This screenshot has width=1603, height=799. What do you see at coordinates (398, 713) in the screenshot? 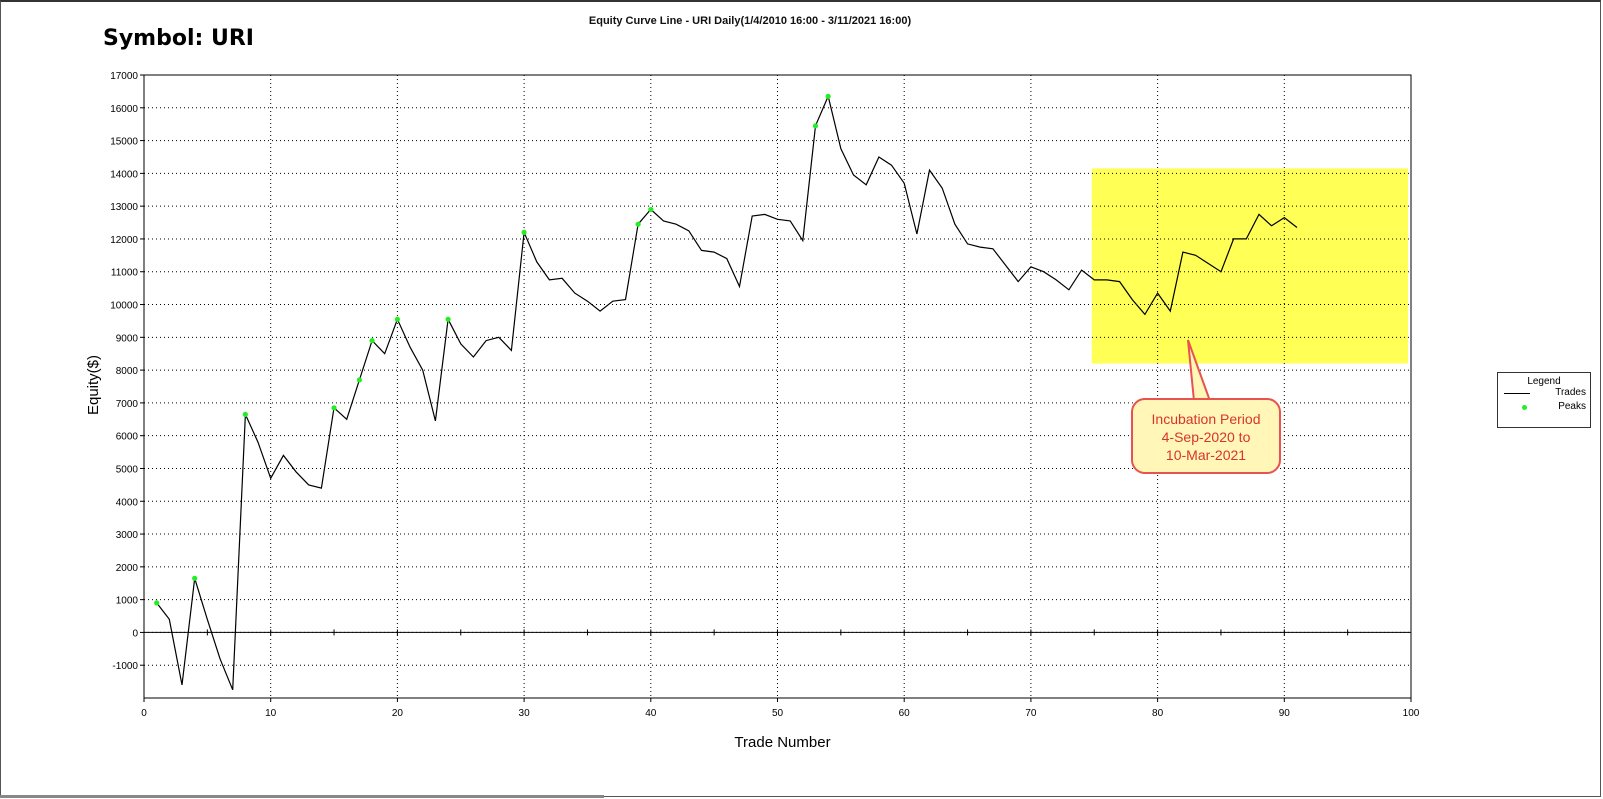
I see `x-tick-label: 20` at bounding box center [398, 713].